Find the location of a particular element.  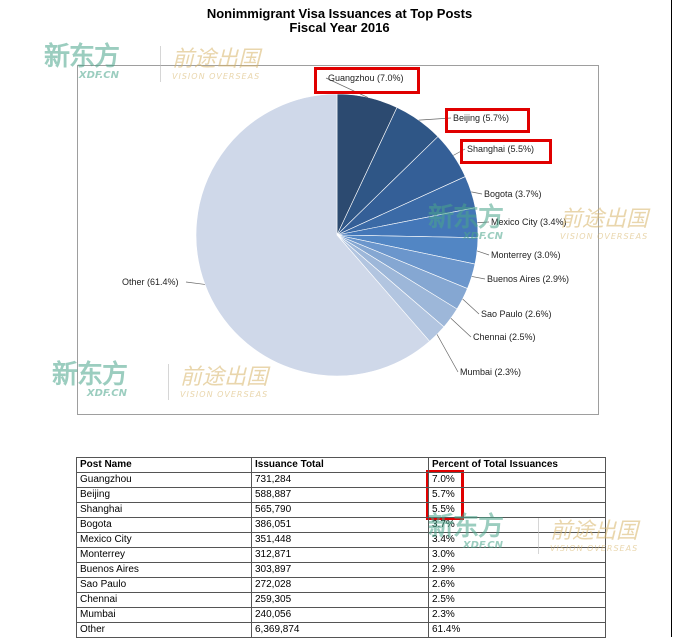

cell-post-name: Guangzhou is located at coordinates (164, 480).